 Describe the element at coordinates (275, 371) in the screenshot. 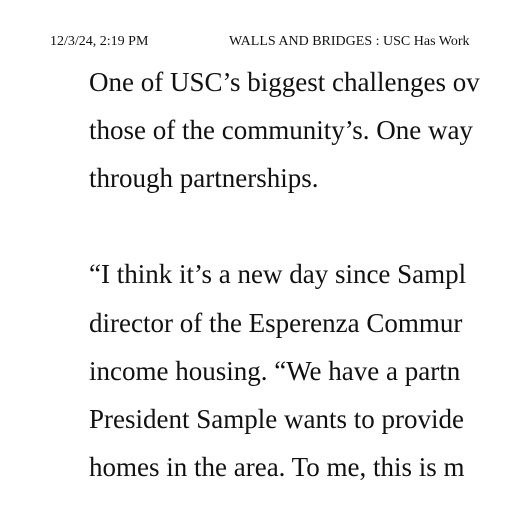

I see `paragraph-2-line-3: income housing. “We have a partn` at that location.